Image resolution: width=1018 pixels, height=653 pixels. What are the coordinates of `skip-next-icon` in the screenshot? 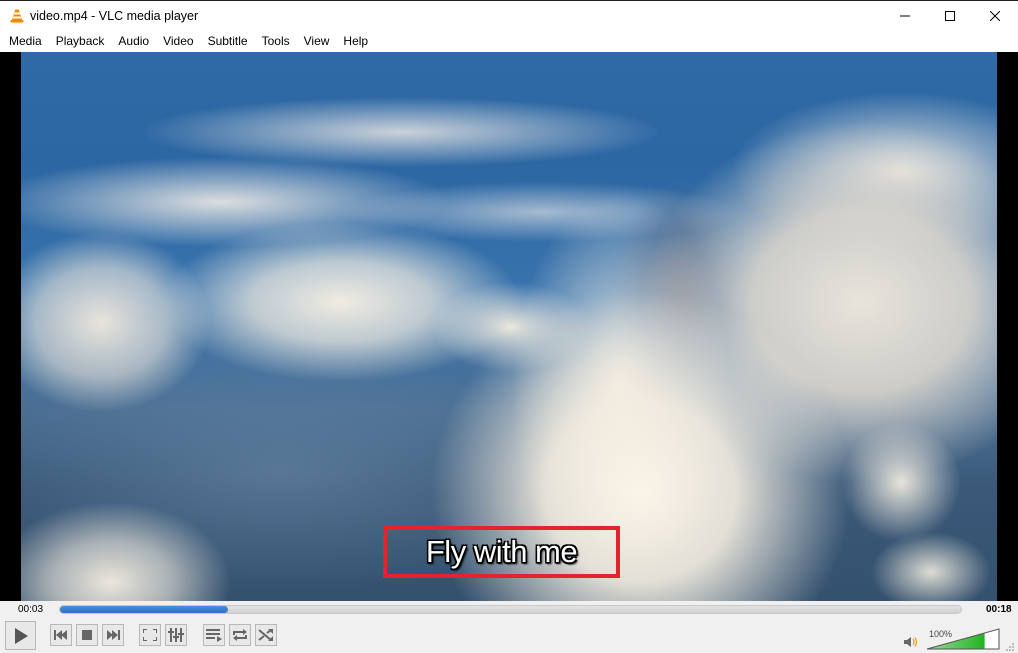 It's located at (113, 635).